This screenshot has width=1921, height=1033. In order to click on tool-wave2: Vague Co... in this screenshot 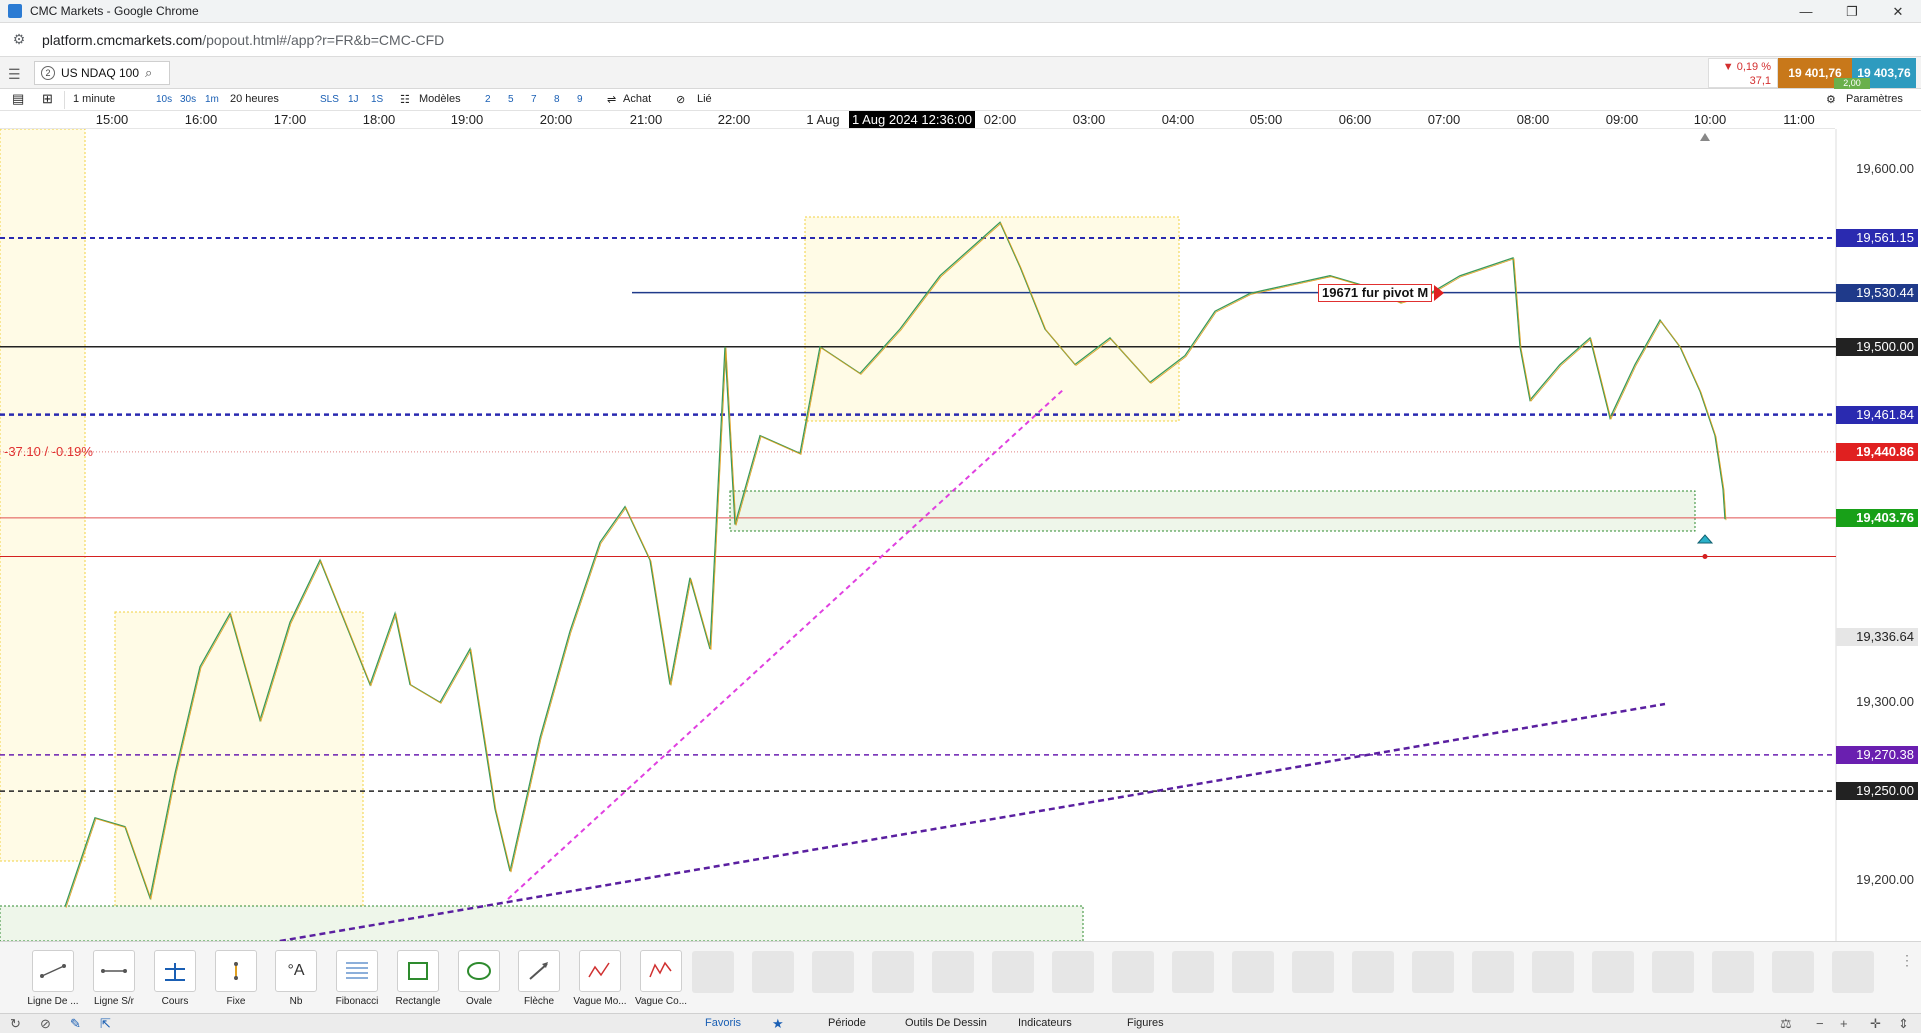, I will do `click(661, 978)`.